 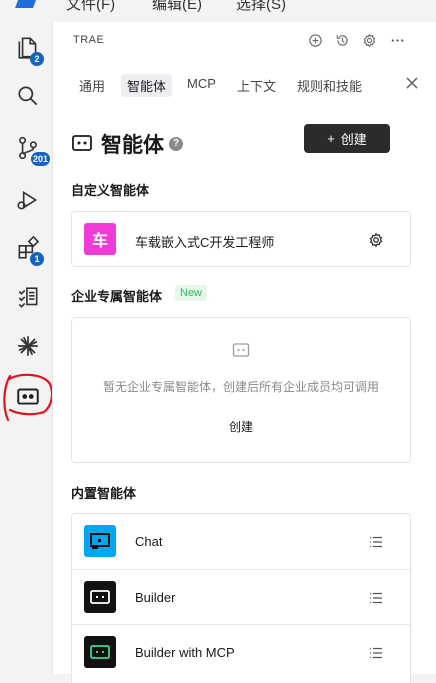 What do you see at coordinates (27, 4) in the screenshot?
I see `app-logo` at bounding box center [27, 4].